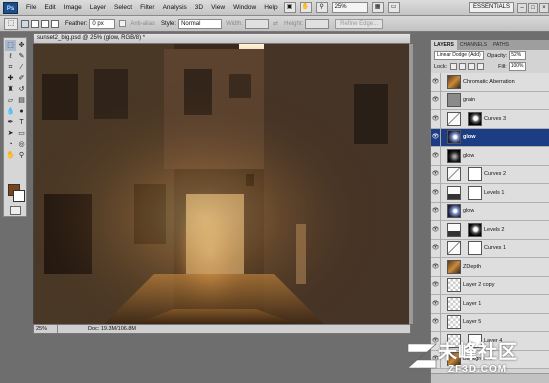  What do you see at coordinates (544, 7) in the screenshot?
I see `close-button: ×` at bounding box center [544, 7].